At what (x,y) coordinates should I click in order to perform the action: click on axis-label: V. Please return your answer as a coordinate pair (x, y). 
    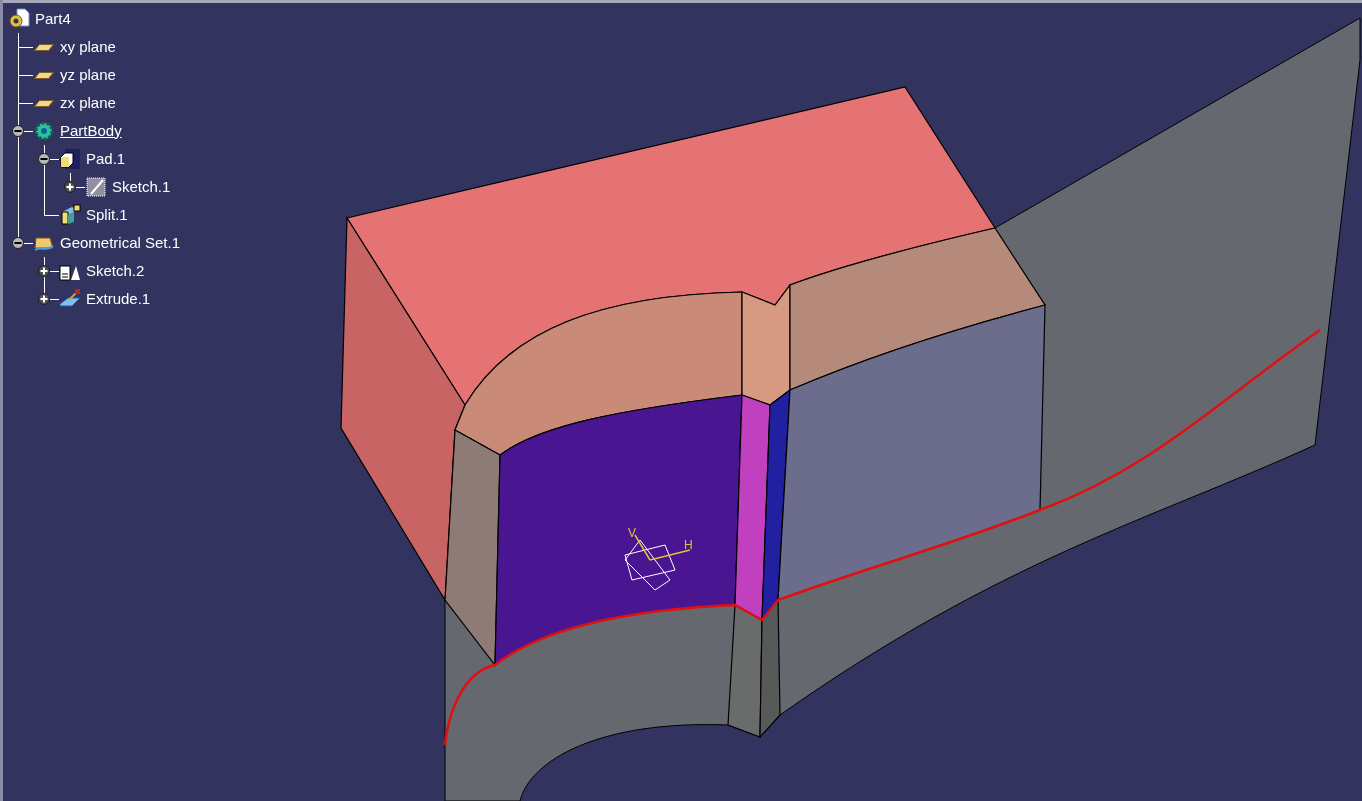
    Looking at the image, I should click on (632, 533).